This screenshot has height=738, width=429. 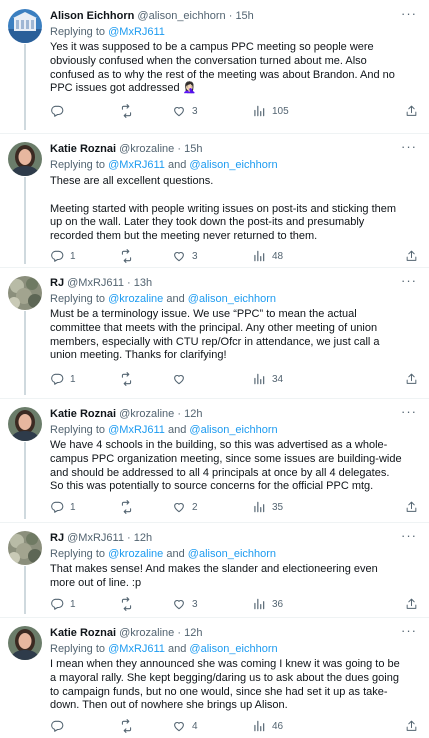 What do you see at coordinates (175, 554) in the screenshot?
I see `replying-to-joiner: and` at bounding box center [175, 554].